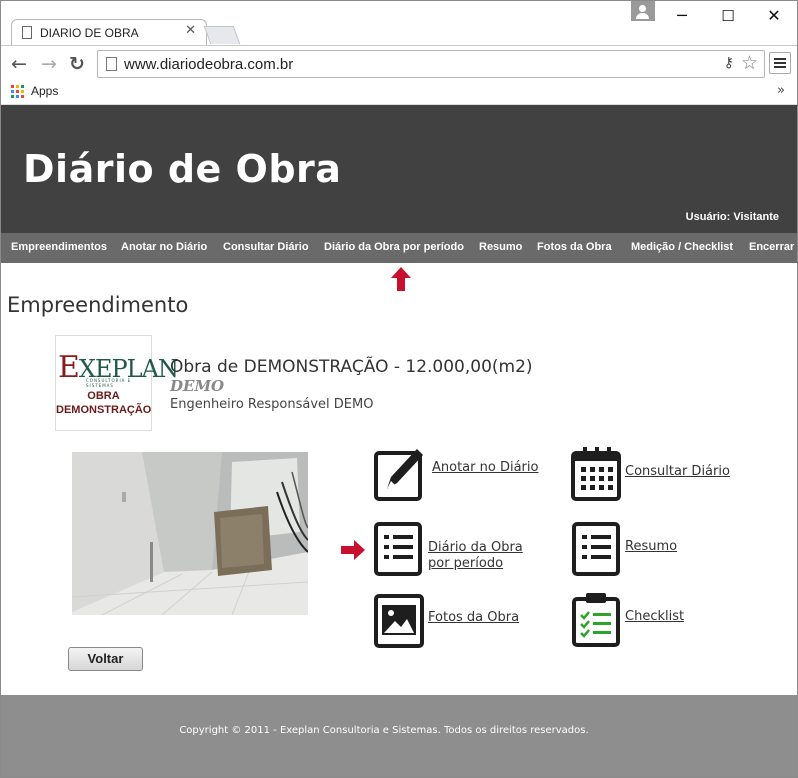  What do you see at coordinates (399, 473) in the screenshot?
I see `pencil-note-icon` at bounding box center [399, 473].